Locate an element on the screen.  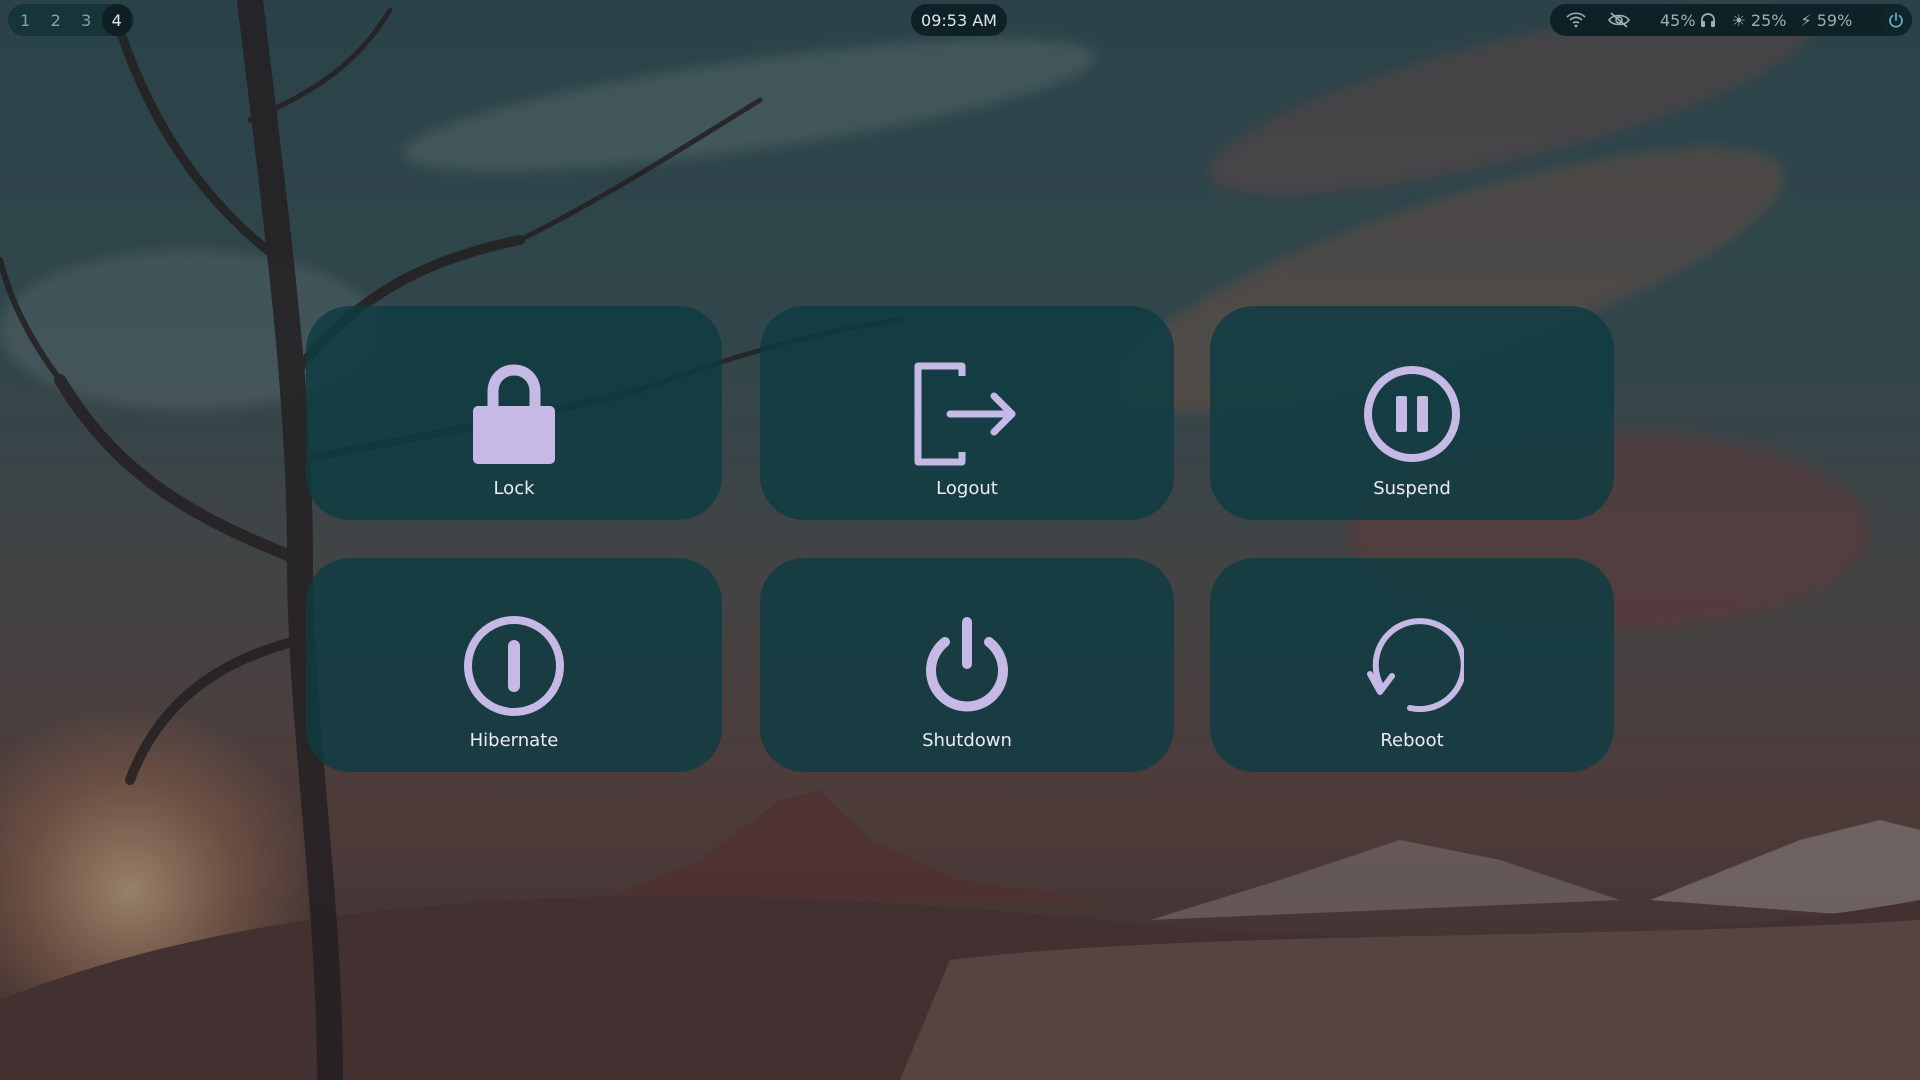
hibernate-icon is located at coordinates (514, 666).